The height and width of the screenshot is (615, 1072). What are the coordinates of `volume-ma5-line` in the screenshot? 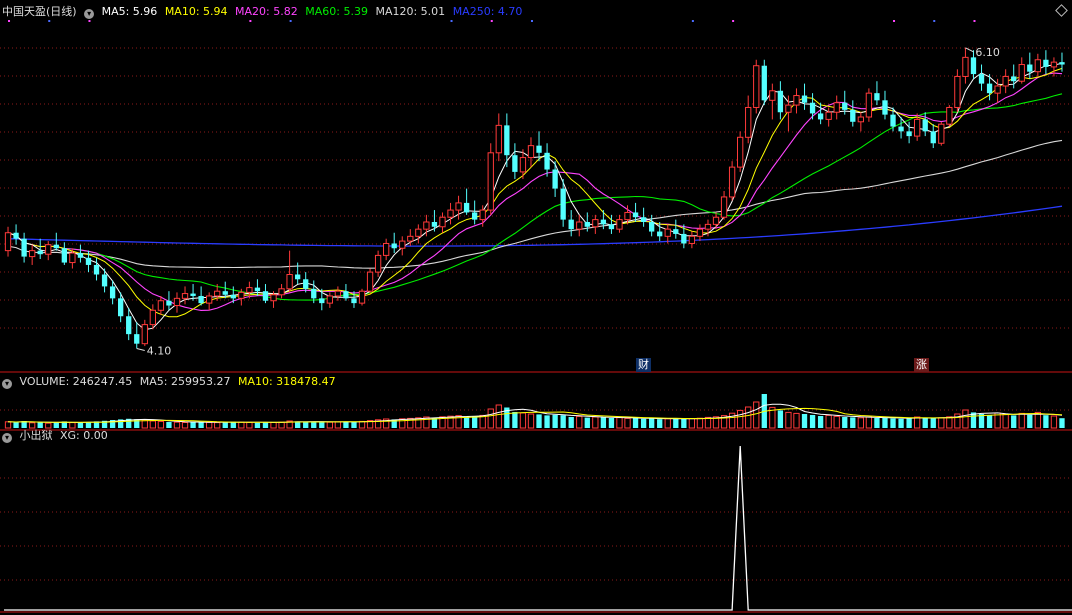 It's located at (535, 413).